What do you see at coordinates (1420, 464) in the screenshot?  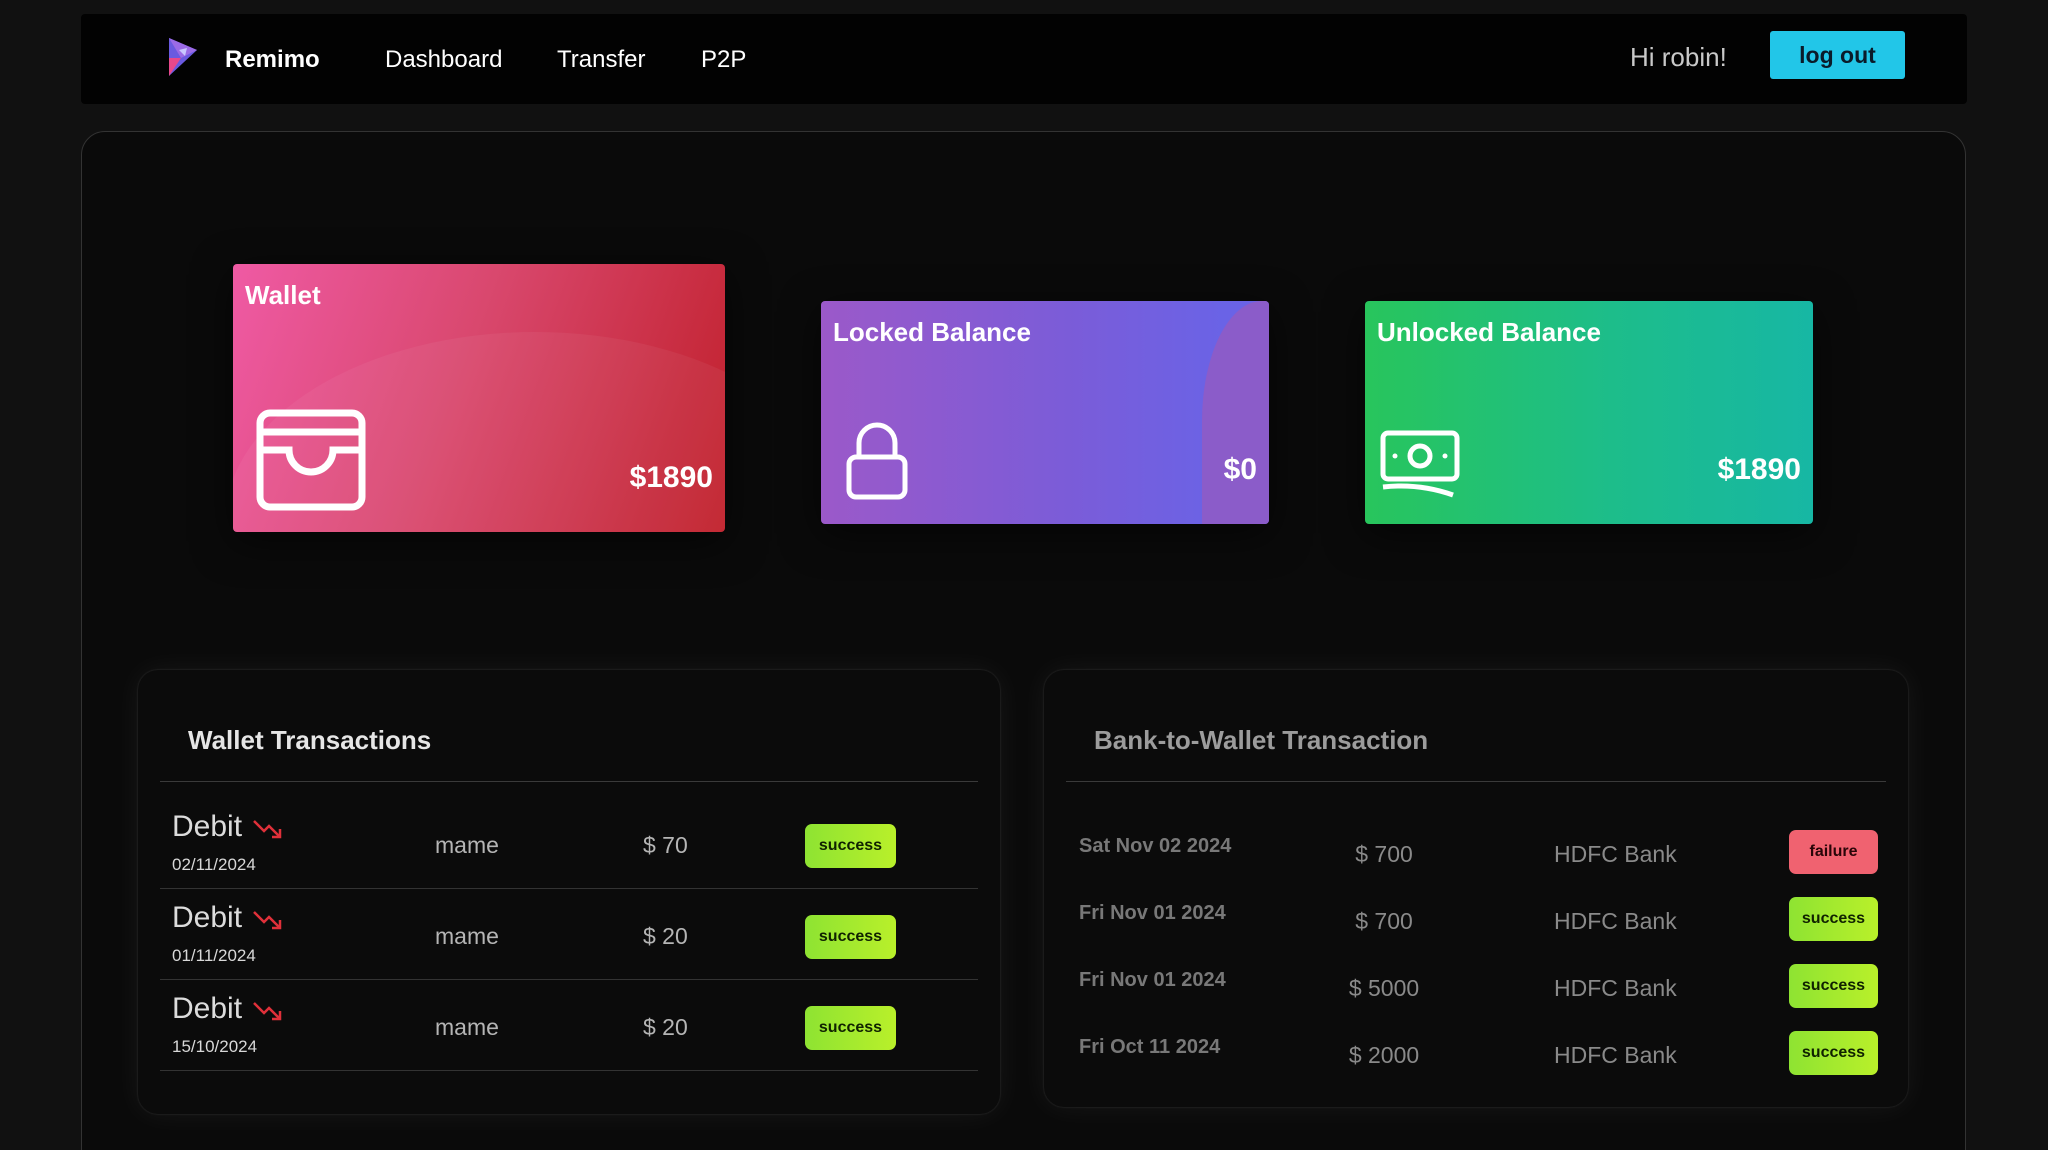 I see `cash-icon` at bounding box center [1420, 464].